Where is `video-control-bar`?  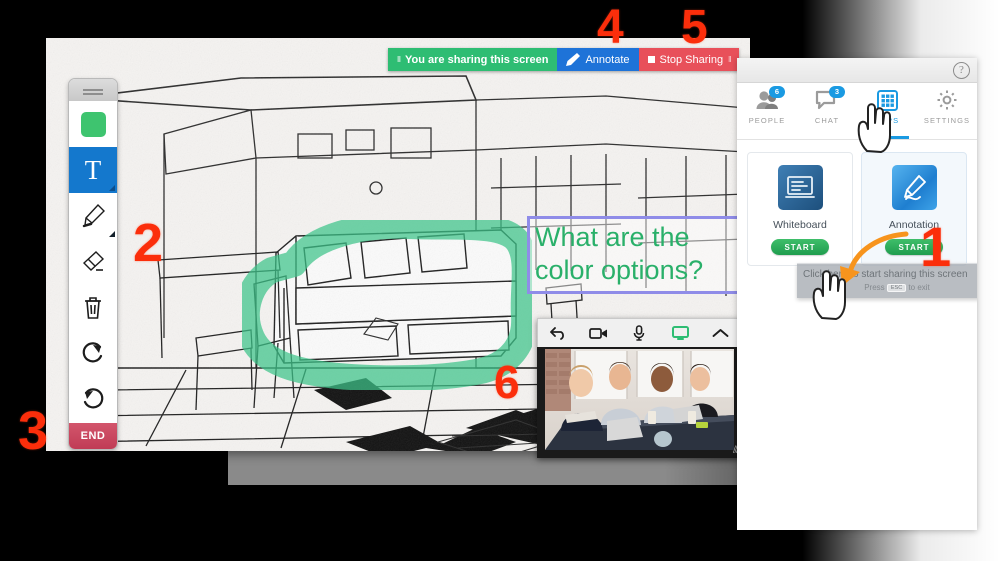 video-control-bar is located at coordinates (639, 332).